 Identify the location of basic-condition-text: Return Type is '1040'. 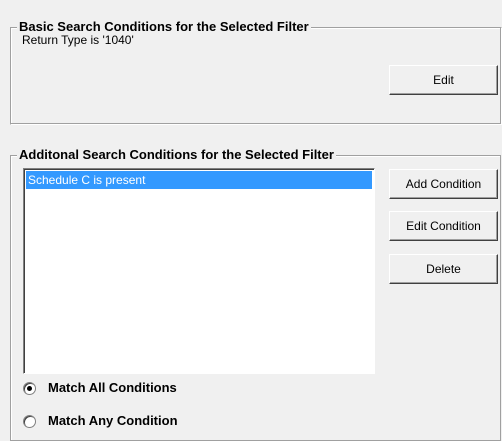
(78, 40).